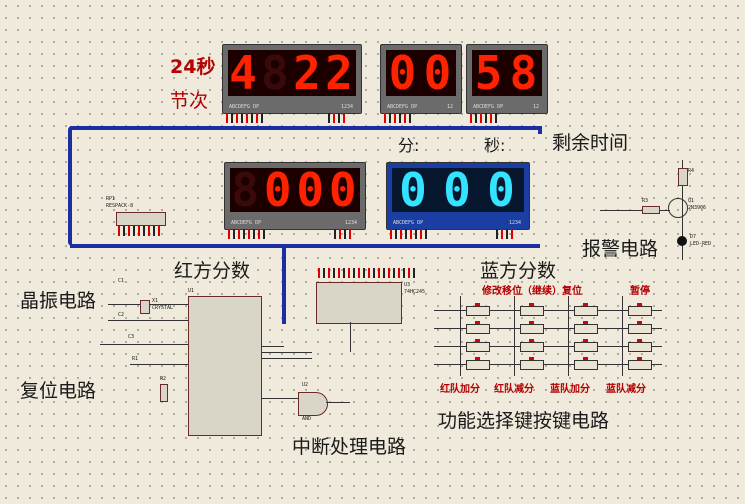 The image size is (745, 504). What do you see at coordinates (295, 196) in the screenshot?
I see `red-score-display: 8 0 0 0 ABCDEFG DP 1234` at bounding box center [295, 196].